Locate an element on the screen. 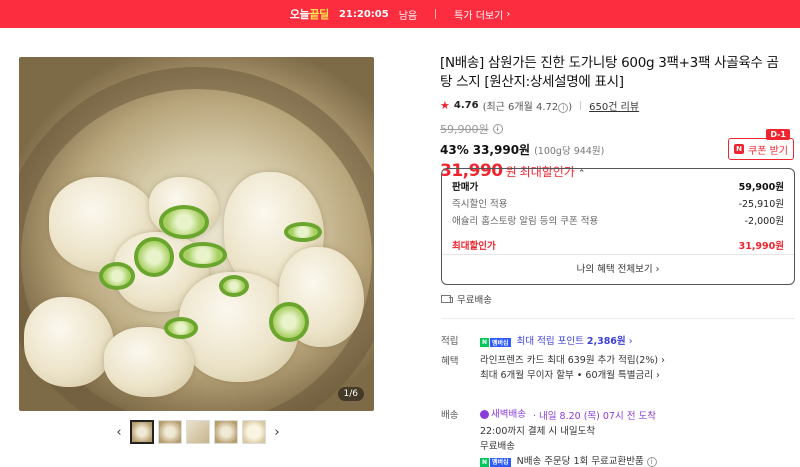 The height and width of the screenshot is (467, 800). dawn-delivery-badge: 새벽배송 is located at coordinates (503, 414).